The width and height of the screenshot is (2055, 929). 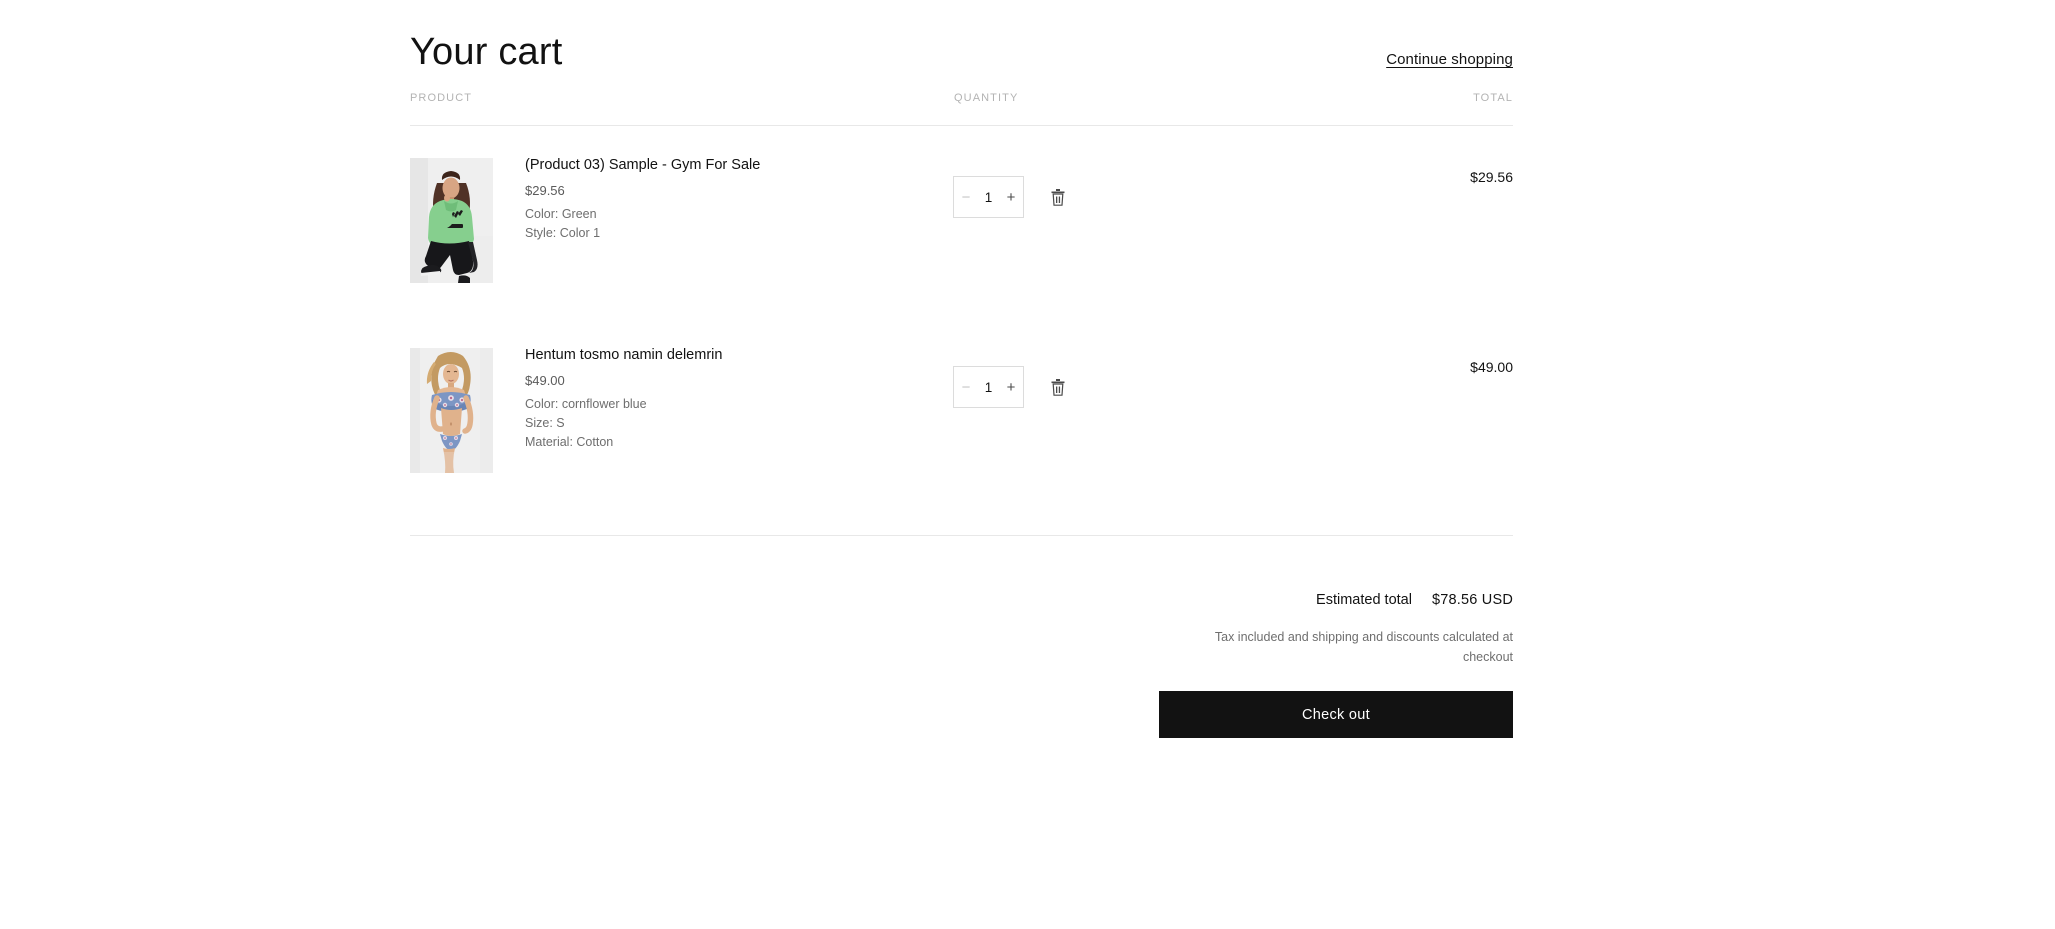 What do you see at coordinates (561, 213) in the screenshot?
I see `product-option: Color: Green` at bounding box center [561, 213].